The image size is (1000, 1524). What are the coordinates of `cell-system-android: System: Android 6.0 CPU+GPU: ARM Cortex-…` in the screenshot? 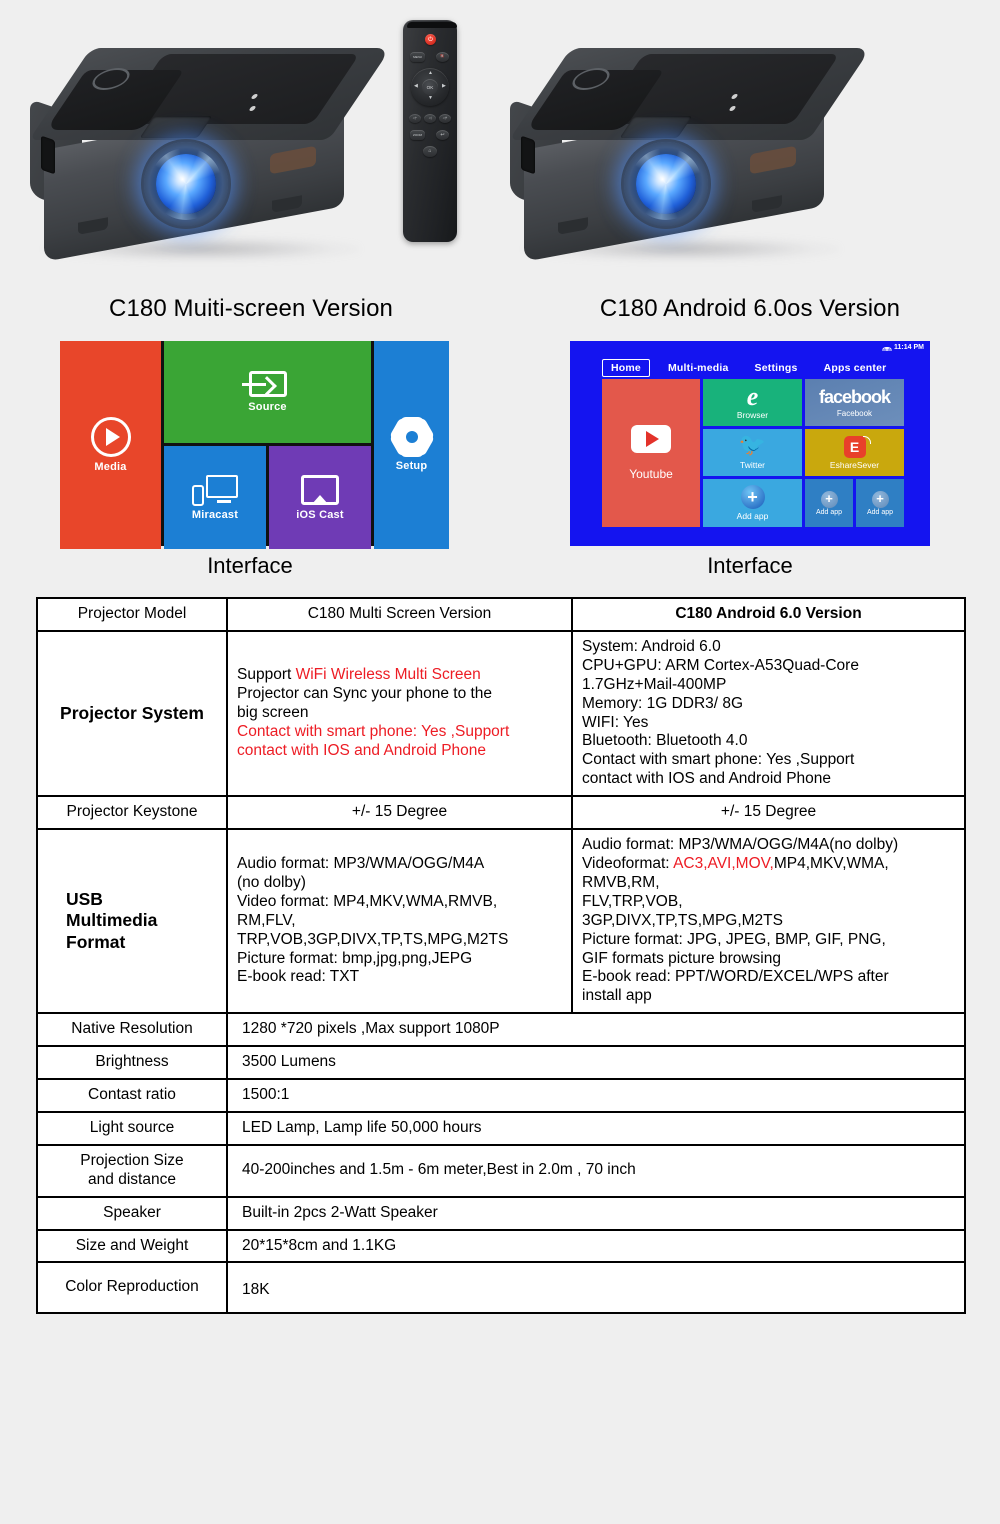 It's located at (768, 713).